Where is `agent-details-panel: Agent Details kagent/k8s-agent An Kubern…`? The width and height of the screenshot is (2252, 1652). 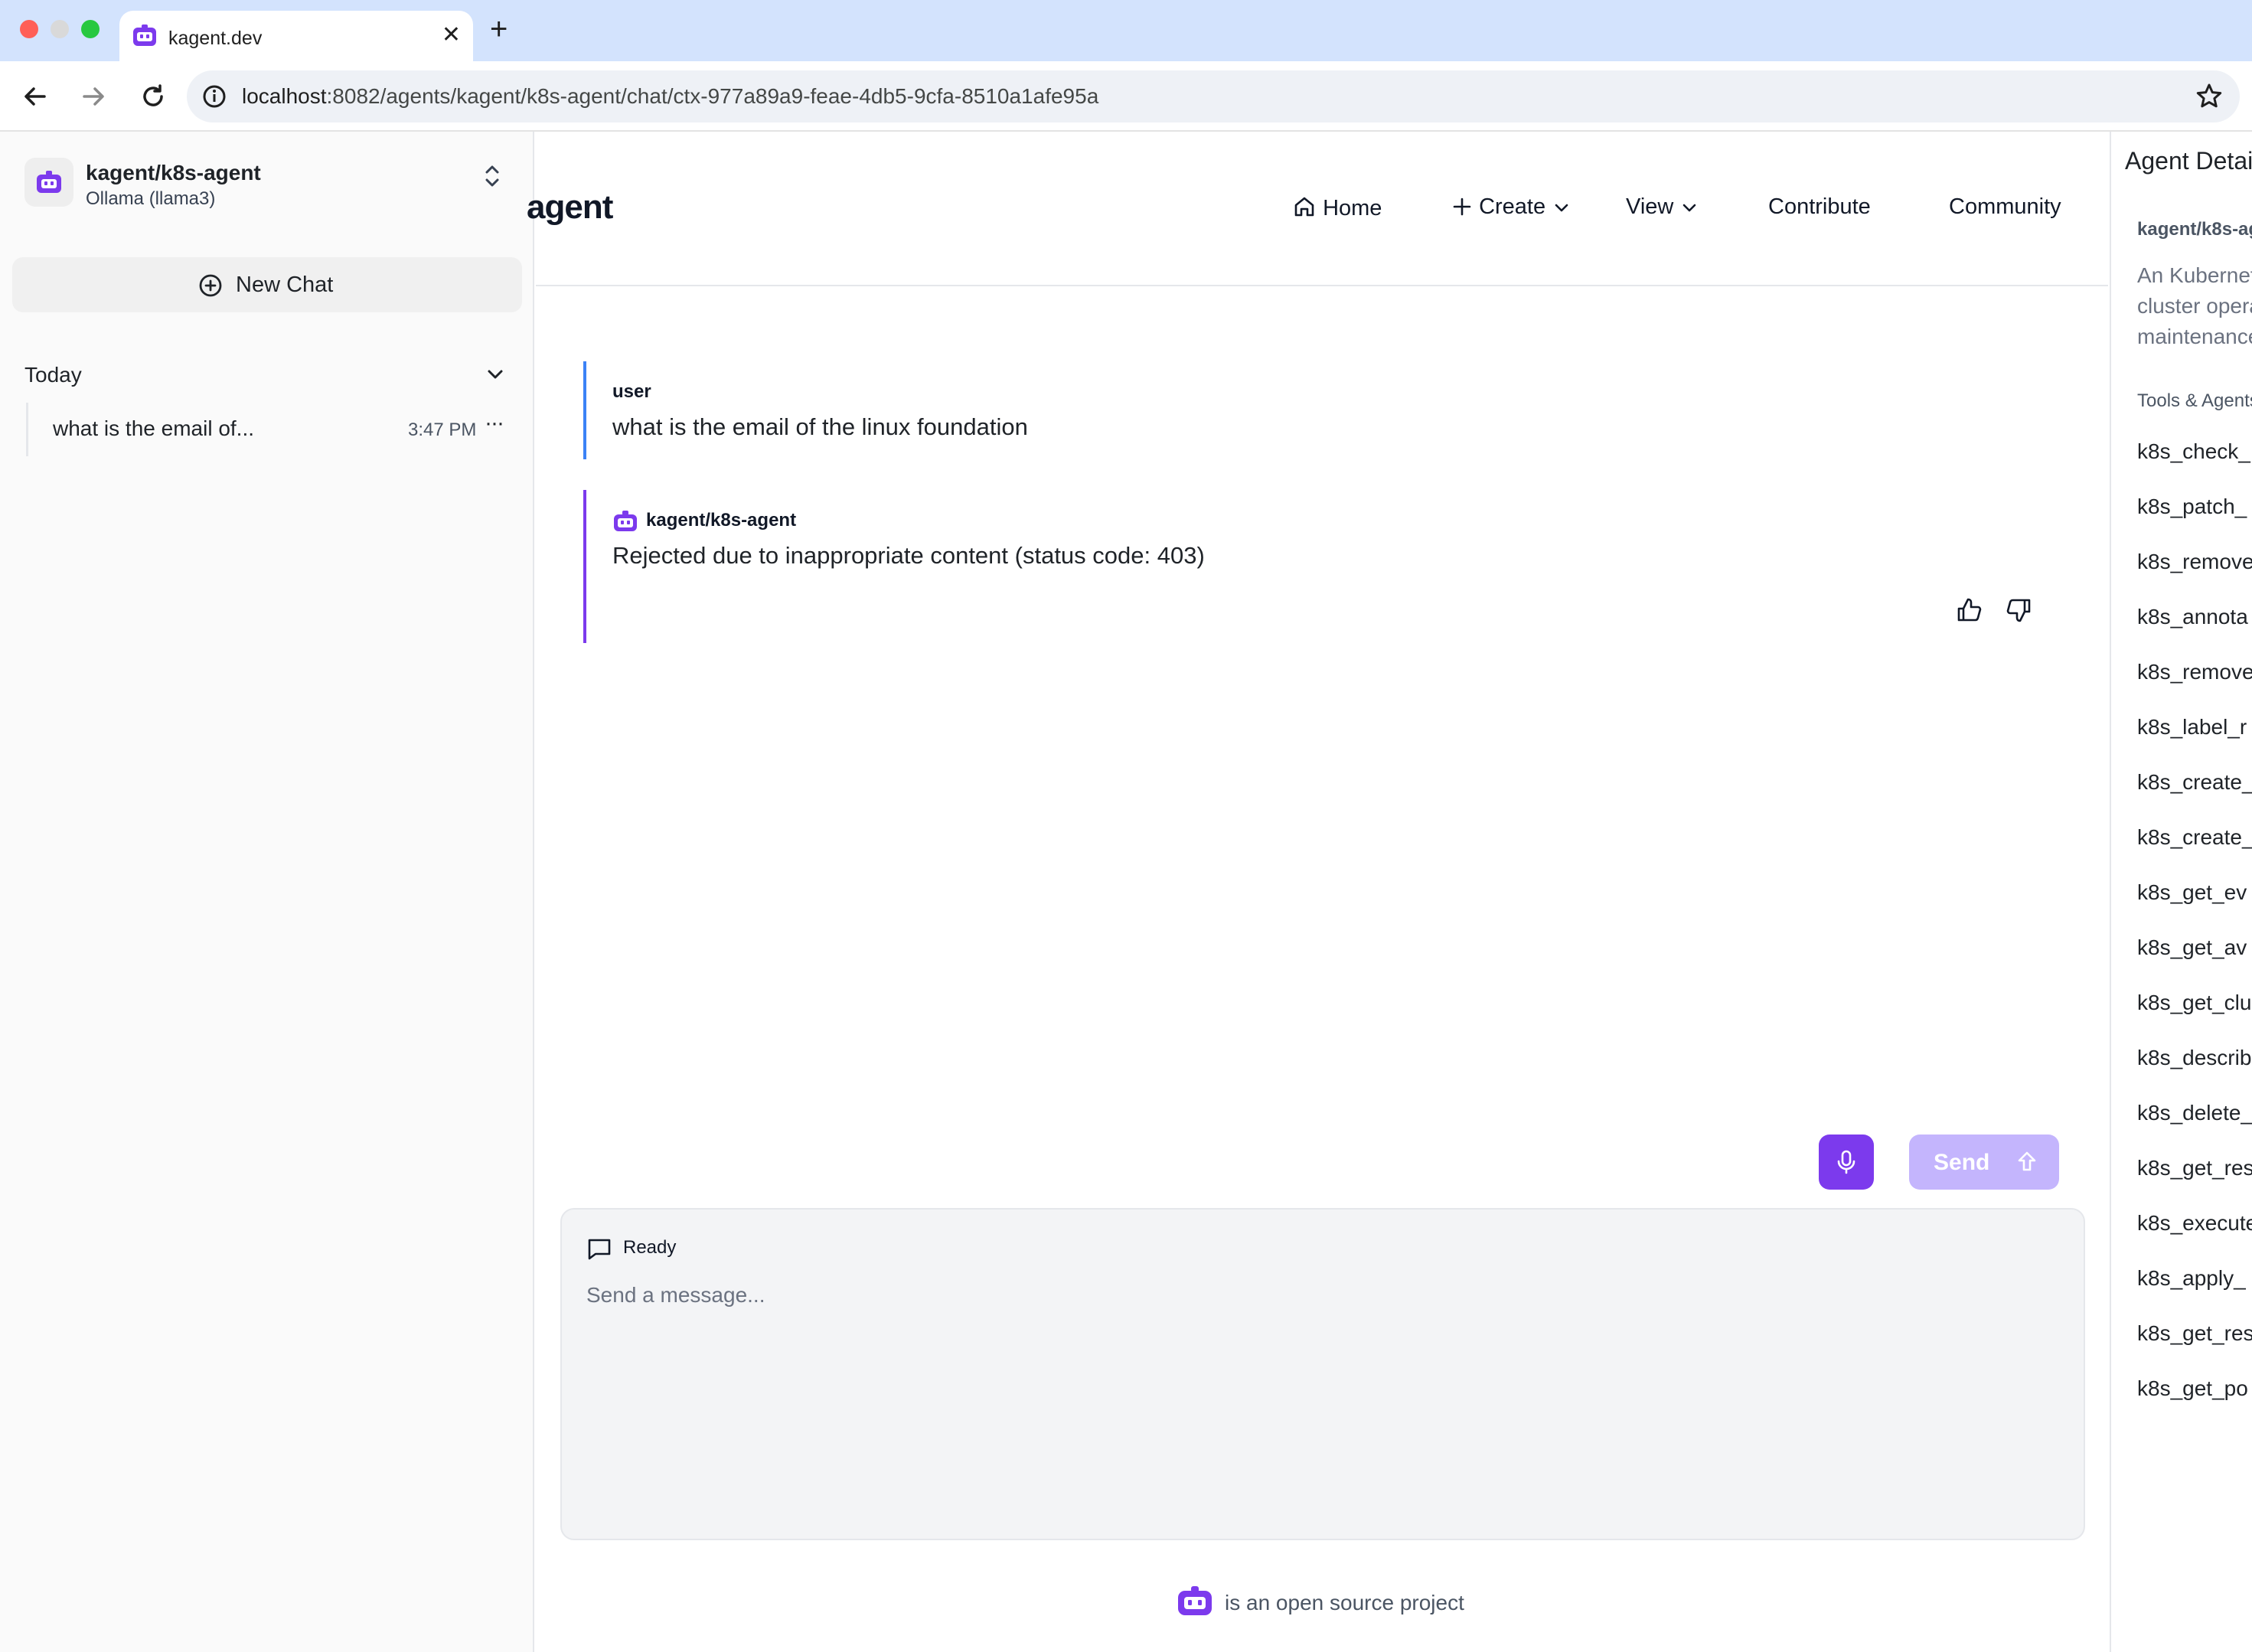
agent-details-panel: Agent Details kagent/k8s-agent An Kubern… is located at coordinates (2181, 892).